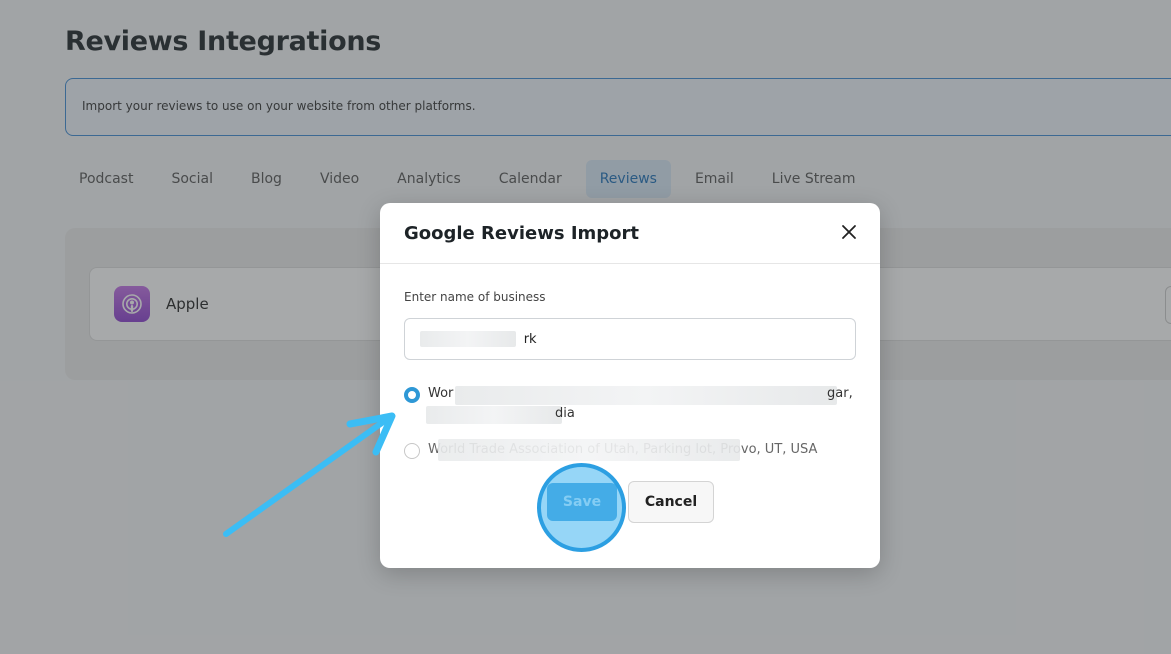 The image size is (1171, 654). What do you see at coordinates (522, 233) in the screenshot?
I see `modal-title: Google Reviews Import` at bounding box center [522, 233].